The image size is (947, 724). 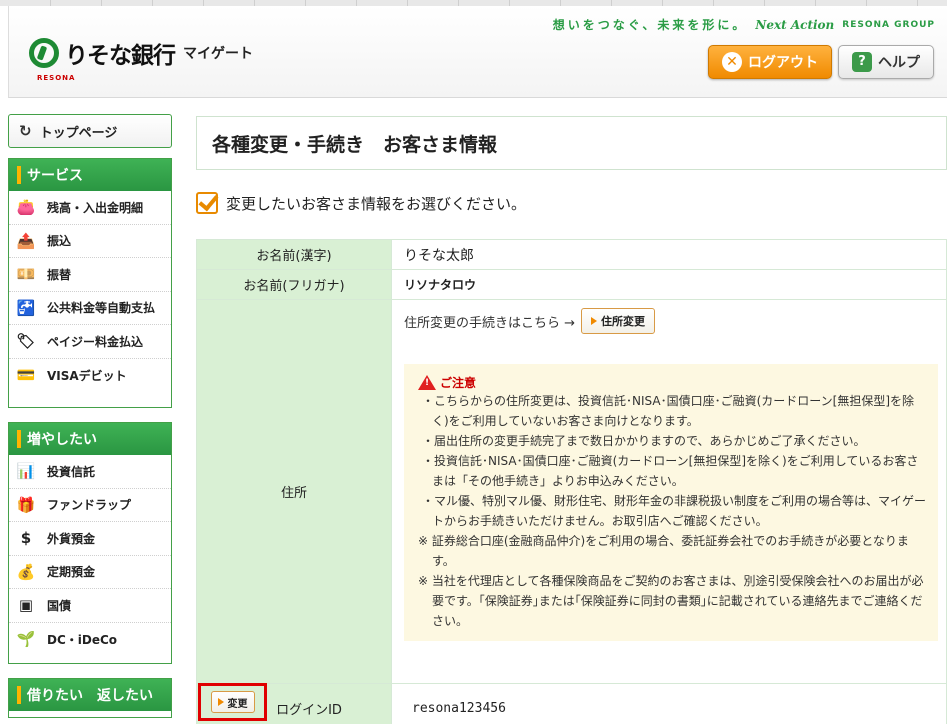 I want to click on name-kanji-label: お名前(漢字), so click(x=294, y=254).